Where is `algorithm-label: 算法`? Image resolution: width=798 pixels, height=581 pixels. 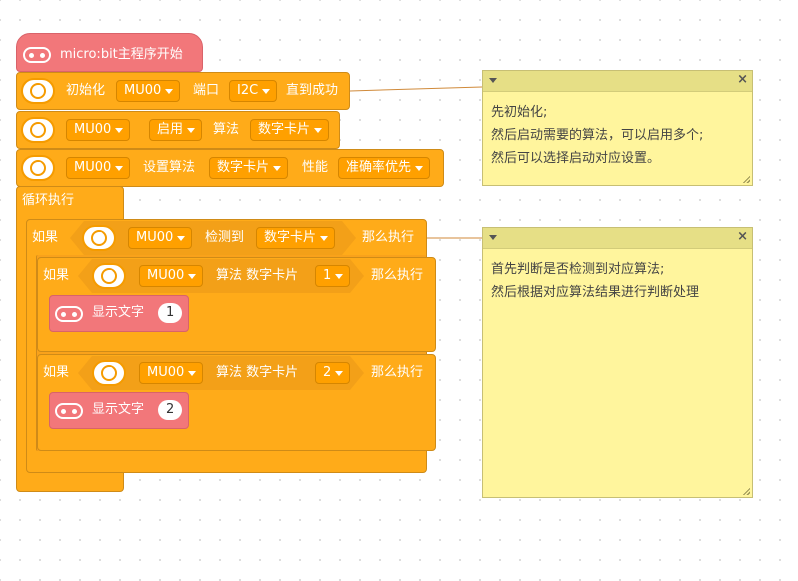 algorithm-label: 算法 is located at coordinates (226, 129).